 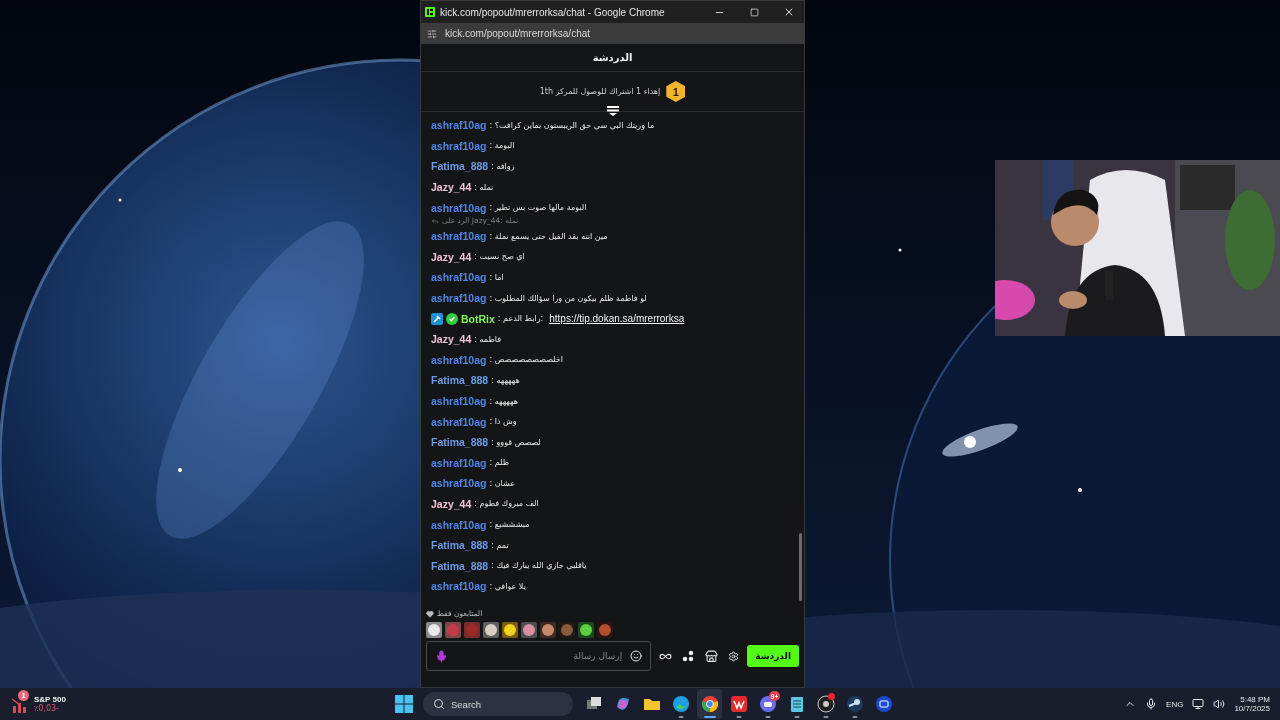 What do you see at coordinates (498, 704) in the screenshot?
I see `search-button: Search` at bounding box center [498, 704].